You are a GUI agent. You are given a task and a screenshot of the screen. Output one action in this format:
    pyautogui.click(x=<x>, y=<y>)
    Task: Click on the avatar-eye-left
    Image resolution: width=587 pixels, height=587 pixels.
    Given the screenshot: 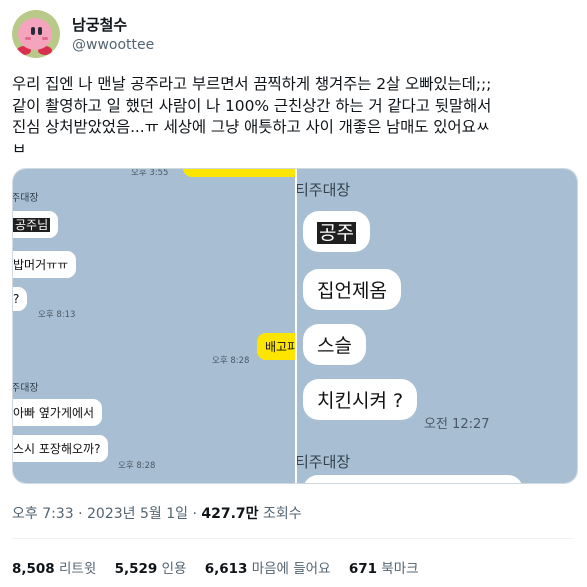 What is the action you would take?
    pyautogui.click(x=33, y=31)
    